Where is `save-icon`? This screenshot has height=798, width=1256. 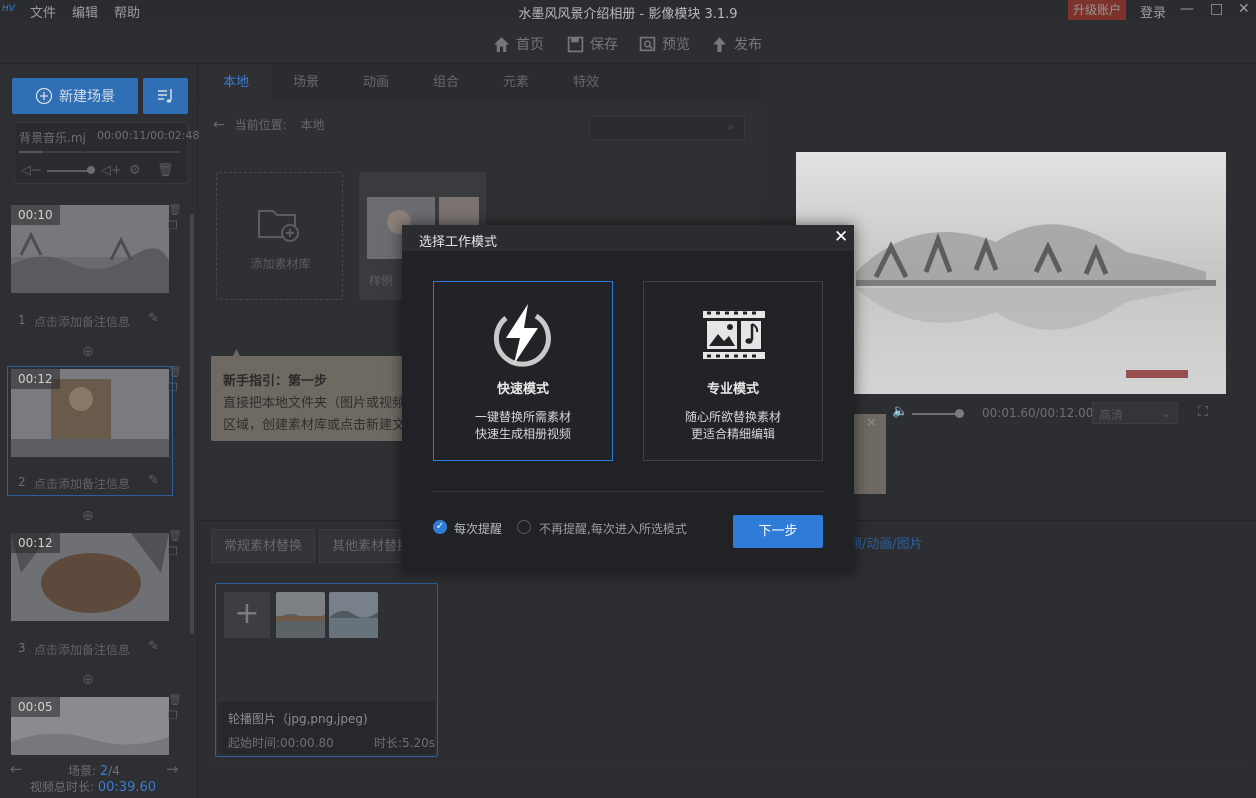 save-icon is located at coordinates (575, 44).